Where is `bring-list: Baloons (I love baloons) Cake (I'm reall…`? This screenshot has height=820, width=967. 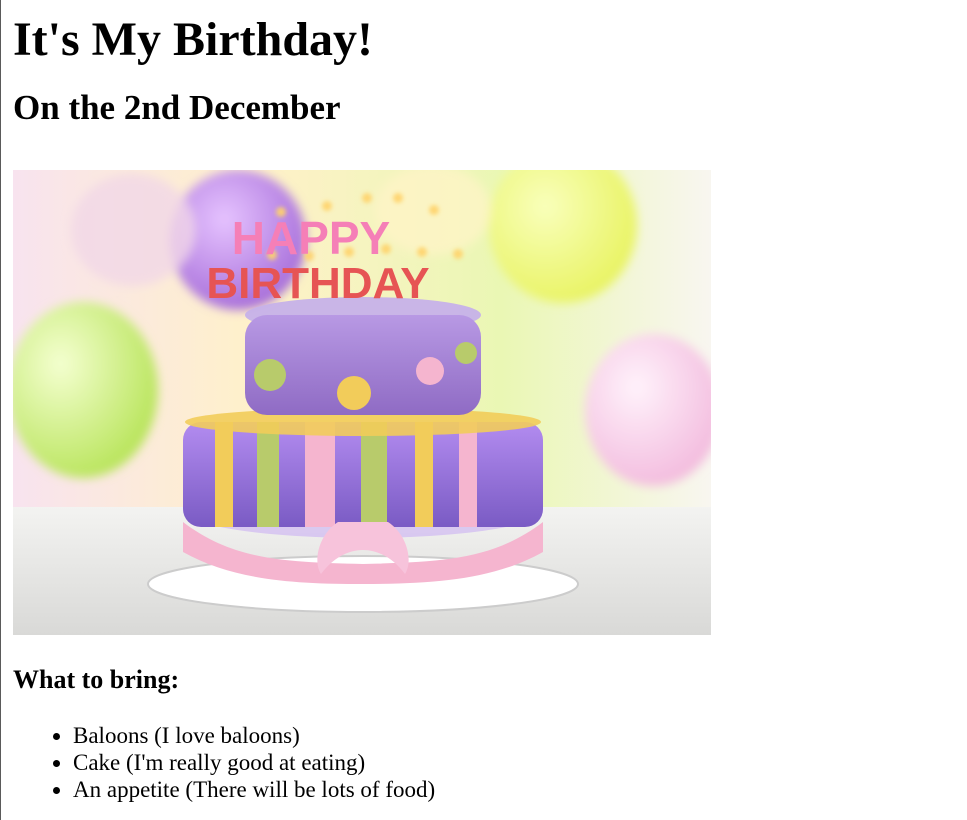
bring-list: Baloons (I love baloons) Cake (I'm reall… is located at coordinates (224, 762).